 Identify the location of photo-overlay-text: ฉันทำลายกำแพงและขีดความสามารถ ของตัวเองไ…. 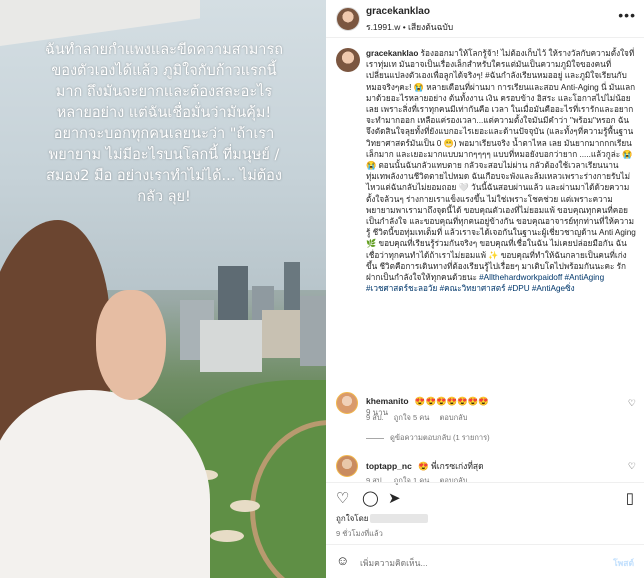
(164, 124).